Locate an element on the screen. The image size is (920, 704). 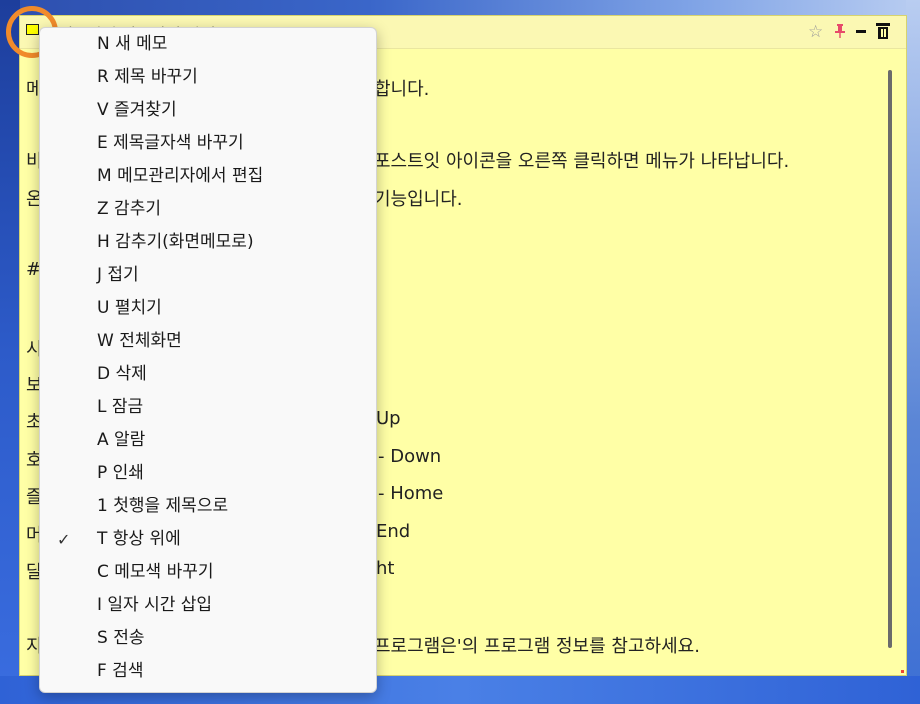
menu-item-edit-in-manager: M 메모관리자에서 편집 is located at coordinates (208, 176).